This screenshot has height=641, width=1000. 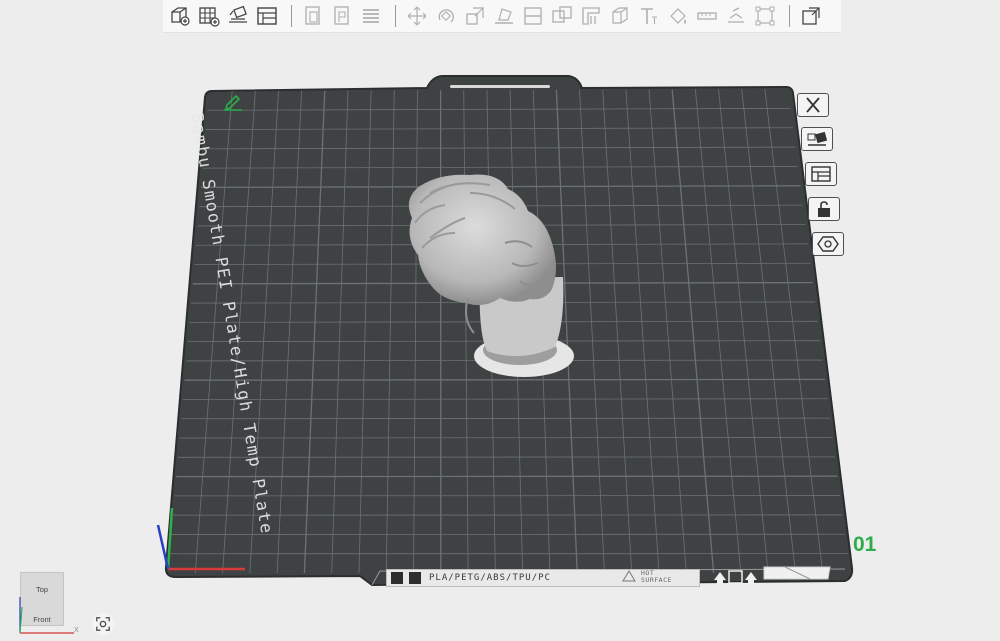 I want to click on copy-plate-button, so click(x=313, y=16).